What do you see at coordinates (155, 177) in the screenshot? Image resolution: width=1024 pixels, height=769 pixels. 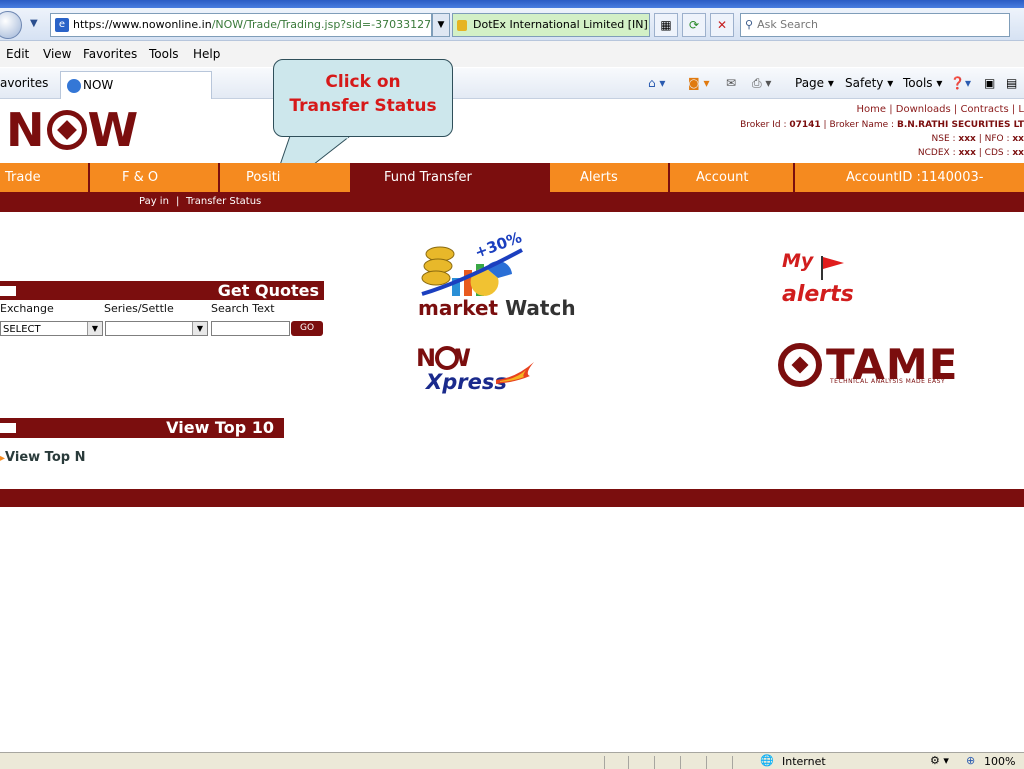 I see `tab-fno: F & O` at bounding box center [155, 177].